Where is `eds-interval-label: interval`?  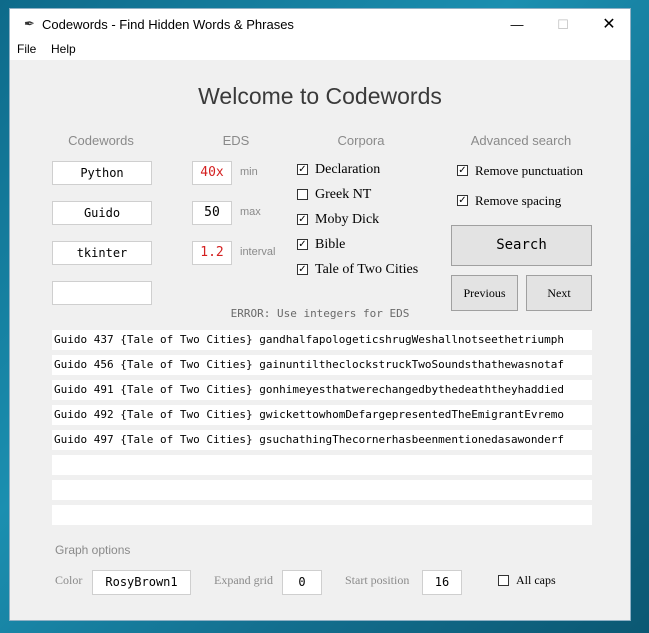
eds-interval-label: interval is located at coordinates (258, 252).